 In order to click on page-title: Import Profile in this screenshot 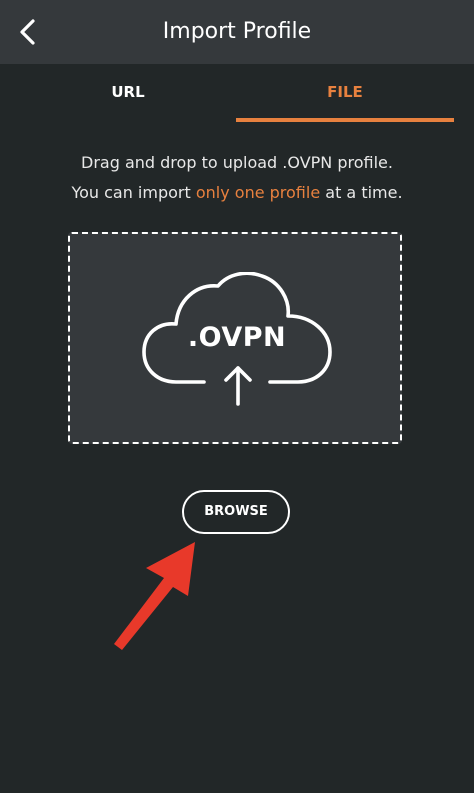, I will do `click(237, 31)`.